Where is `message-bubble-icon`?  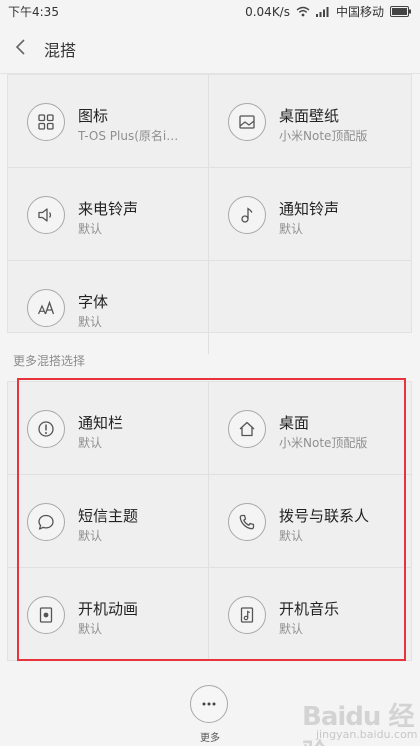
message-bubble-icon is located at coordinates (46, 522).